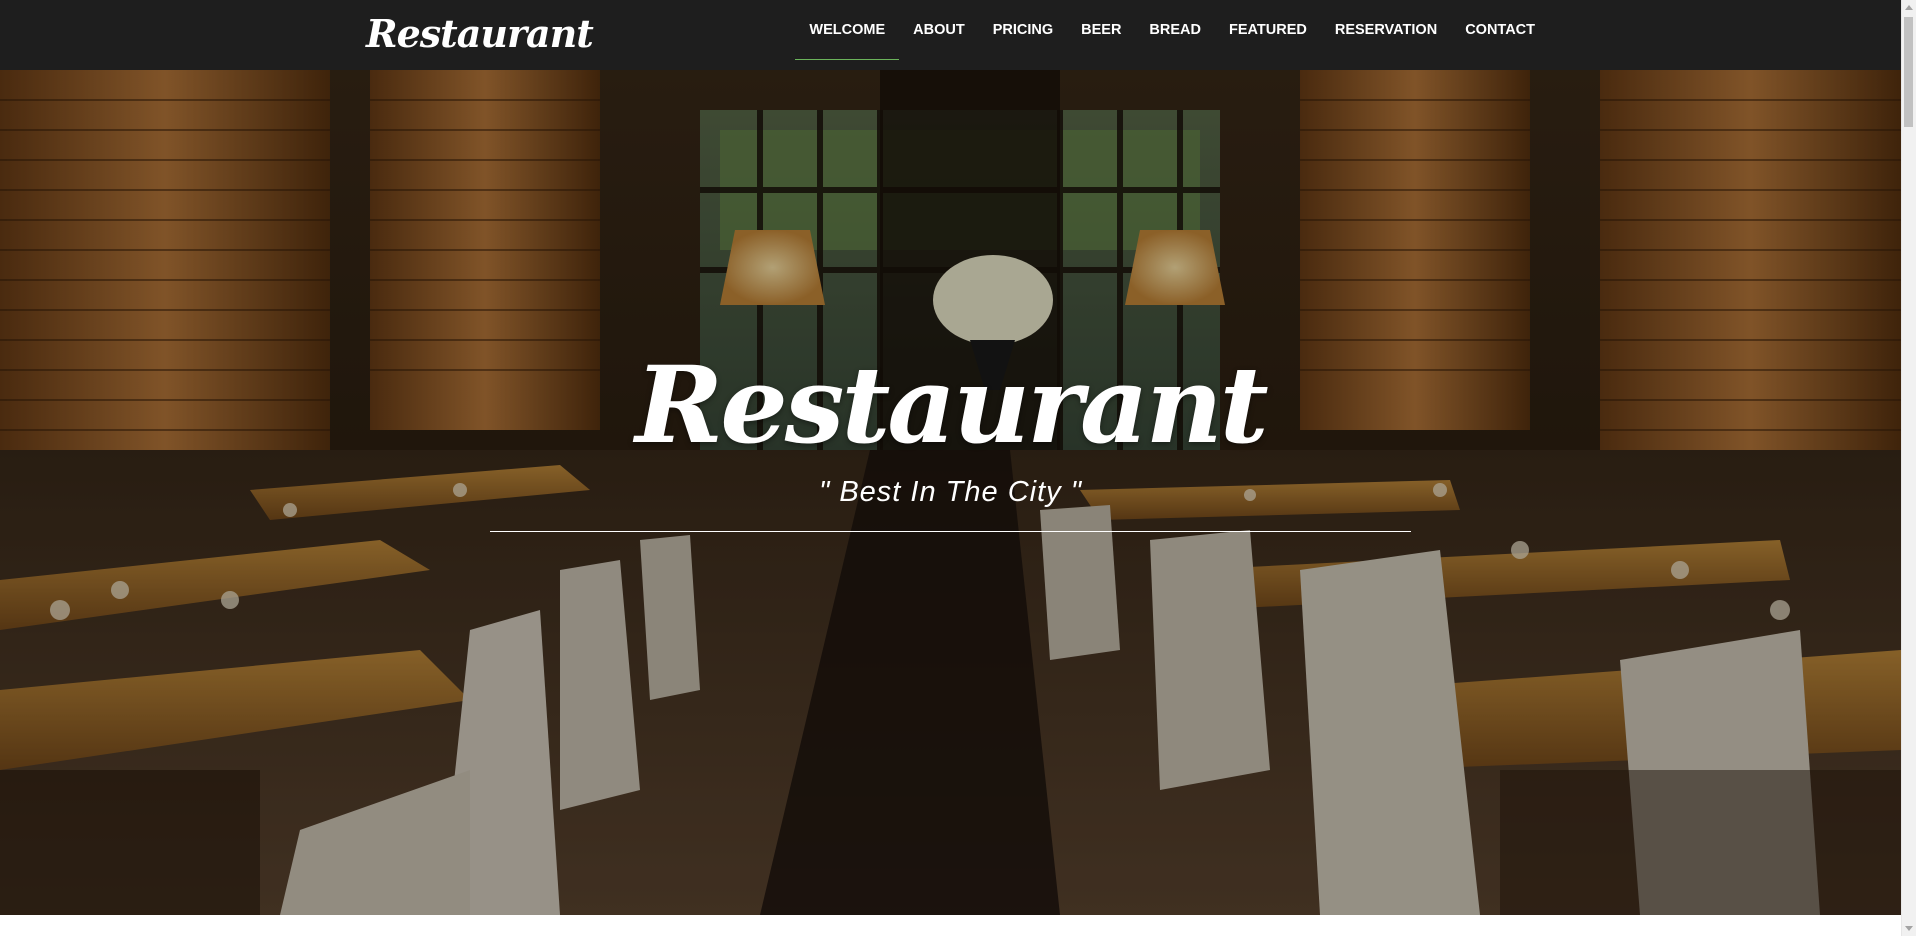 The height and width of the screenshot is (936, 1916). I want to click on hero-divider, so click(950, 531).